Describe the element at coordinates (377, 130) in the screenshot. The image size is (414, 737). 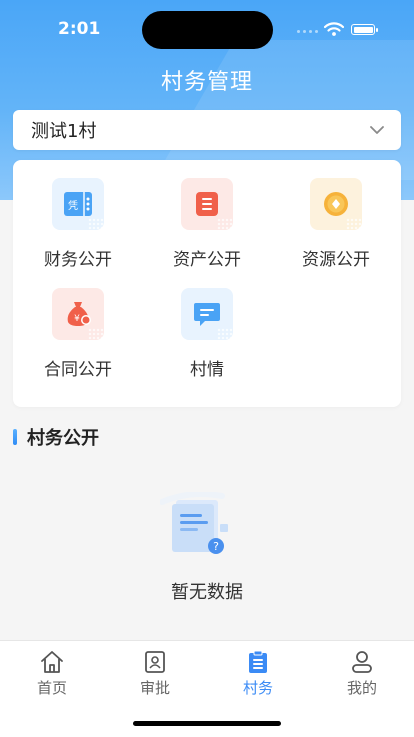
I see `chevron-down-icon` at that location.